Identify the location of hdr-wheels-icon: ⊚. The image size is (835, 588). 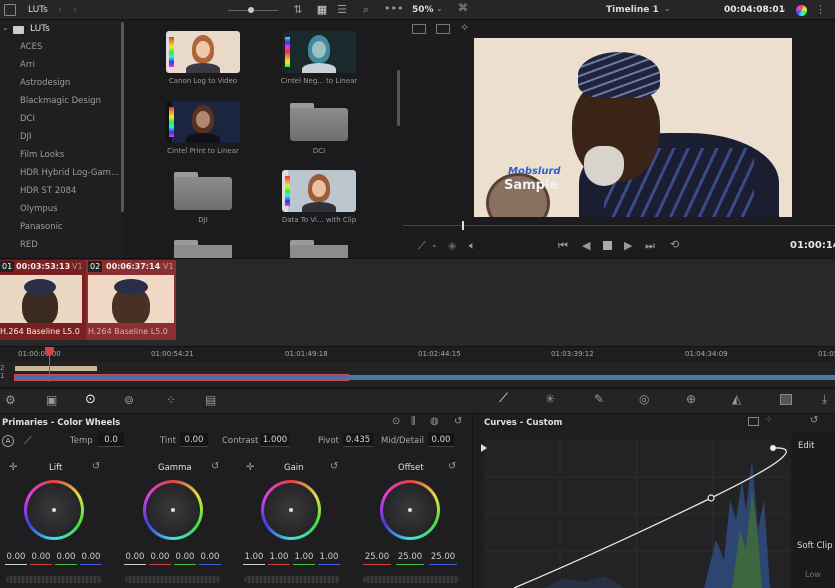
(129, 400).